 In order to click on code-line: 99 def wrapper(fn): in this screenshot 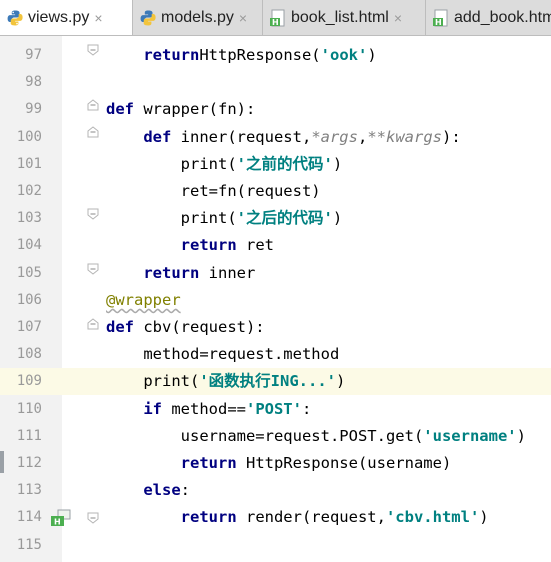, I will do `click(275, 109)`.